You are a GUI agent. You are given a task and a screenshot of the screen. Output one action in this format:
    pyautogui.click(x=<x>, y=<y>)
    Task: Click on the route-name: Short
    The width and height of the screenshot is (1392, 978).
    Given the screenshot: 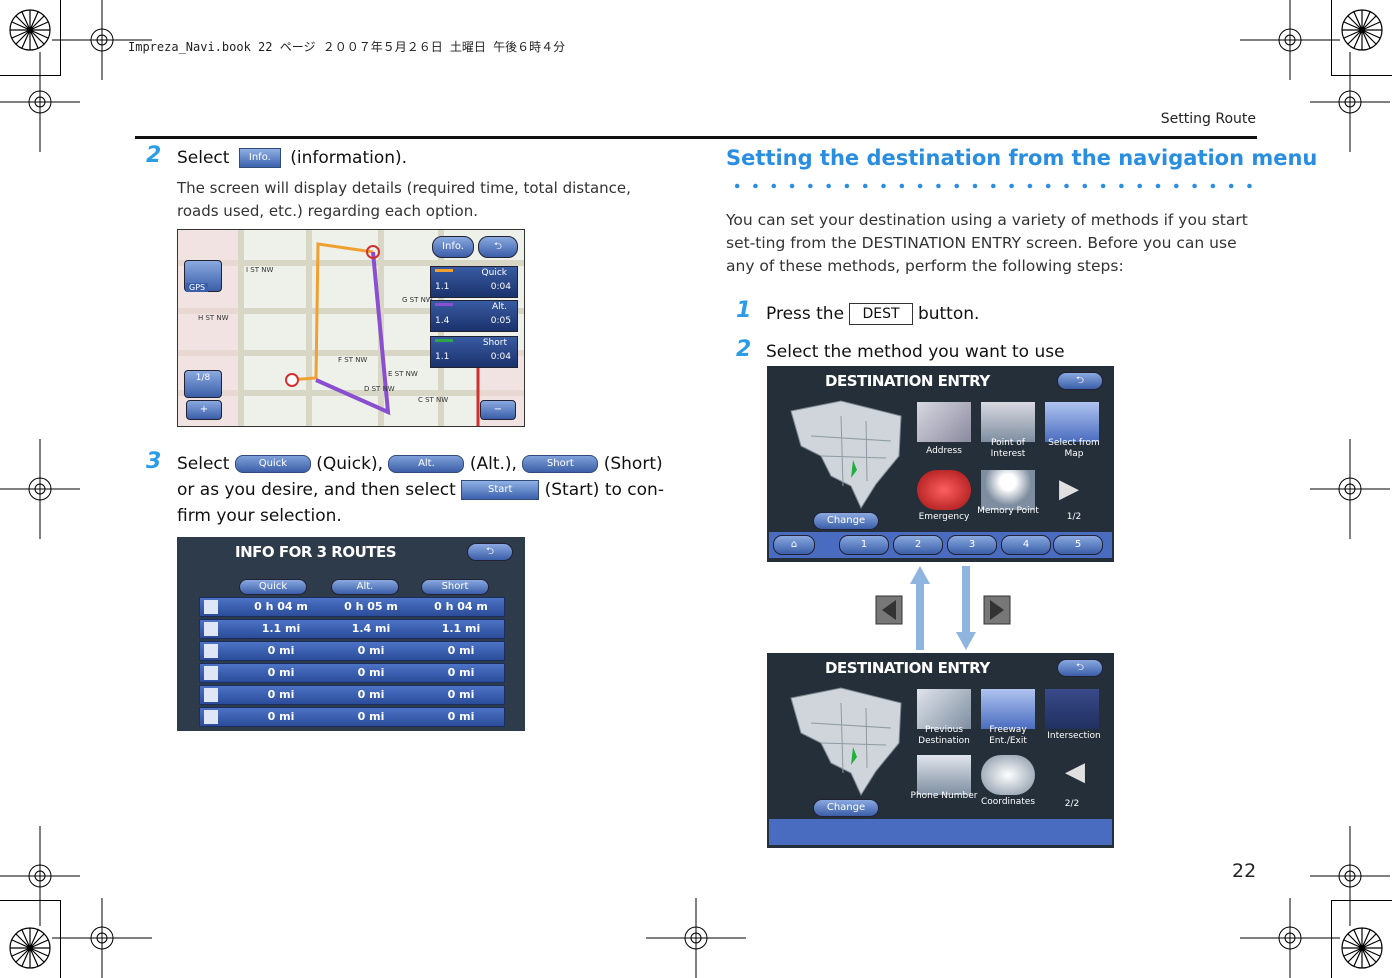 What is the action you would take?
    pyautogui.click(x=494, y=343)
    